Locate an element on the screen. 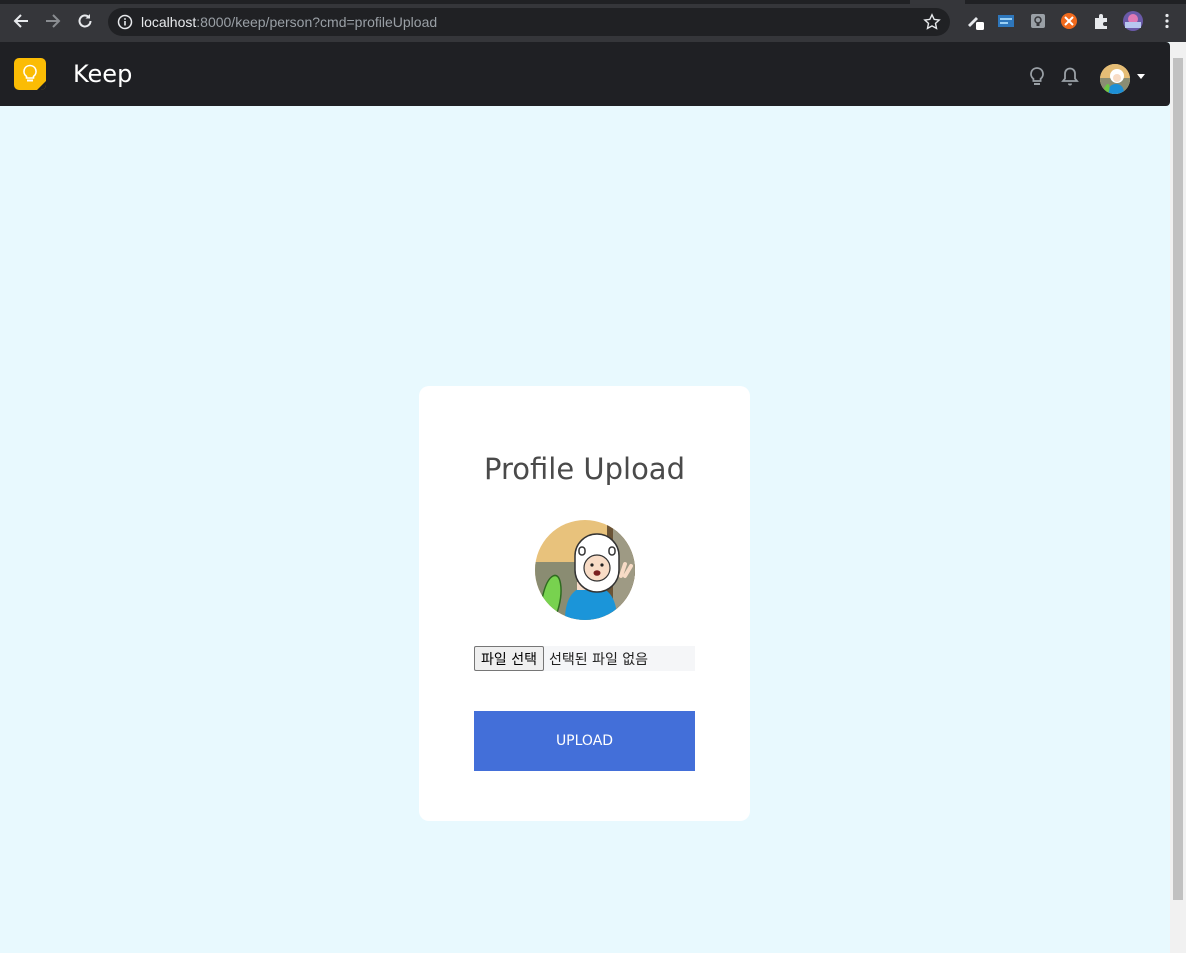 Image resolution: width=1186 pixels, height=953 pixels. back-icon is located at coordinates (21, 21).